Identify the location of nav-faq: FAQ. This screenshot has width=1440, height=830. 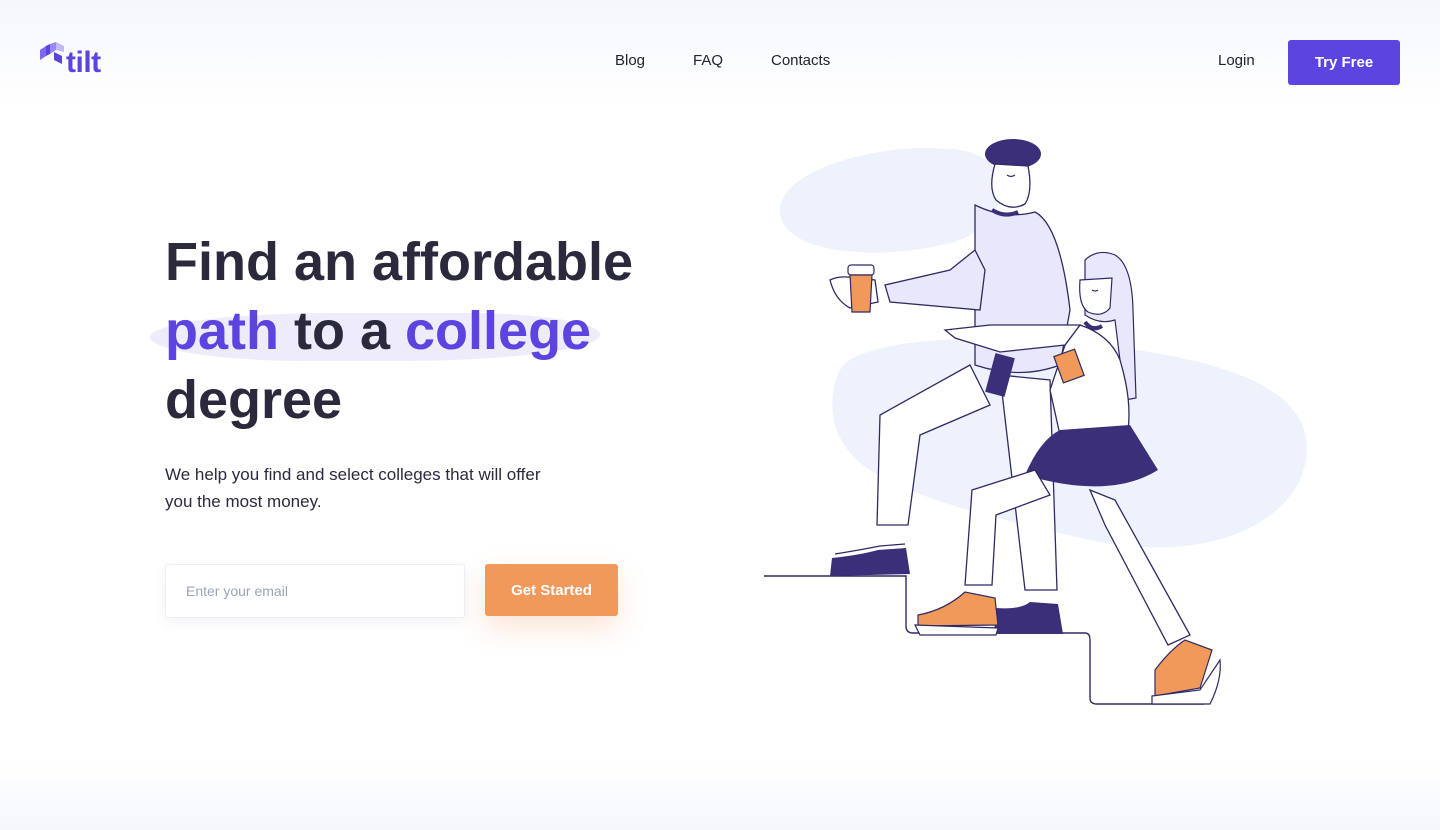
(708, 60).